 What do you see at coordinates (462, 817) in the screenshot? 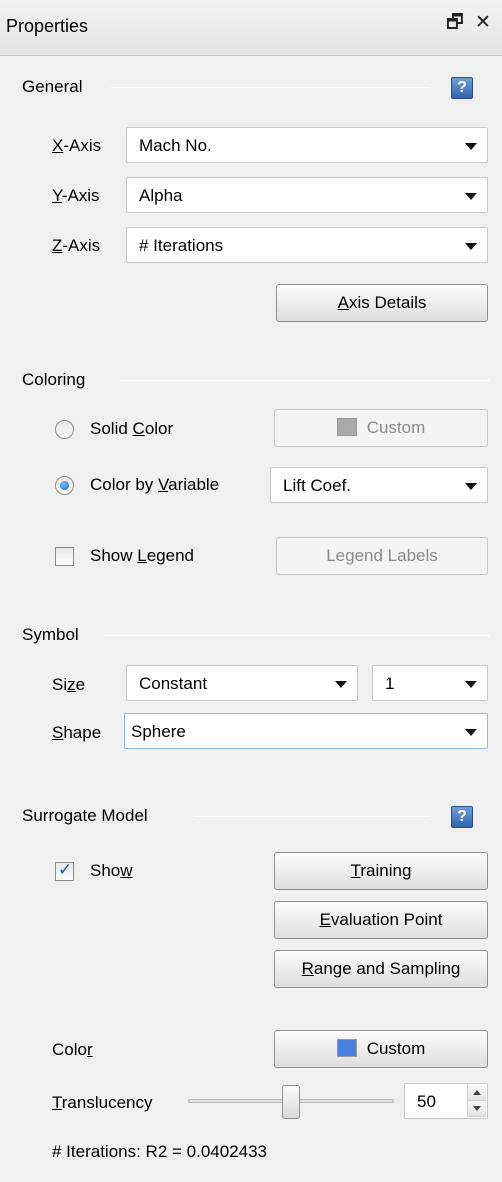
I see `surrogate-help-icon: ?` at bounding box center [462, 817].